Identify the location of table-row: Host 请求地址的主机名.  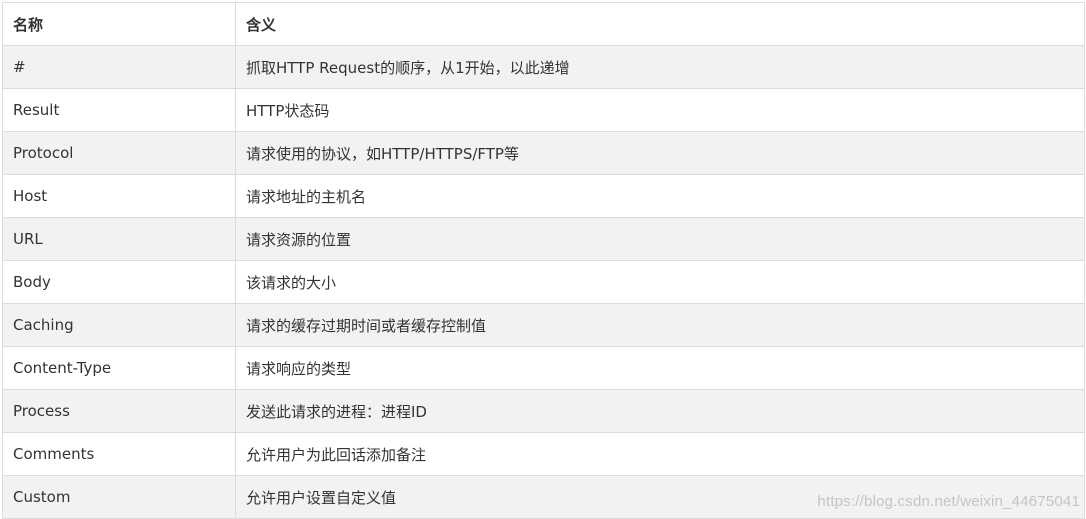
(543, 196).